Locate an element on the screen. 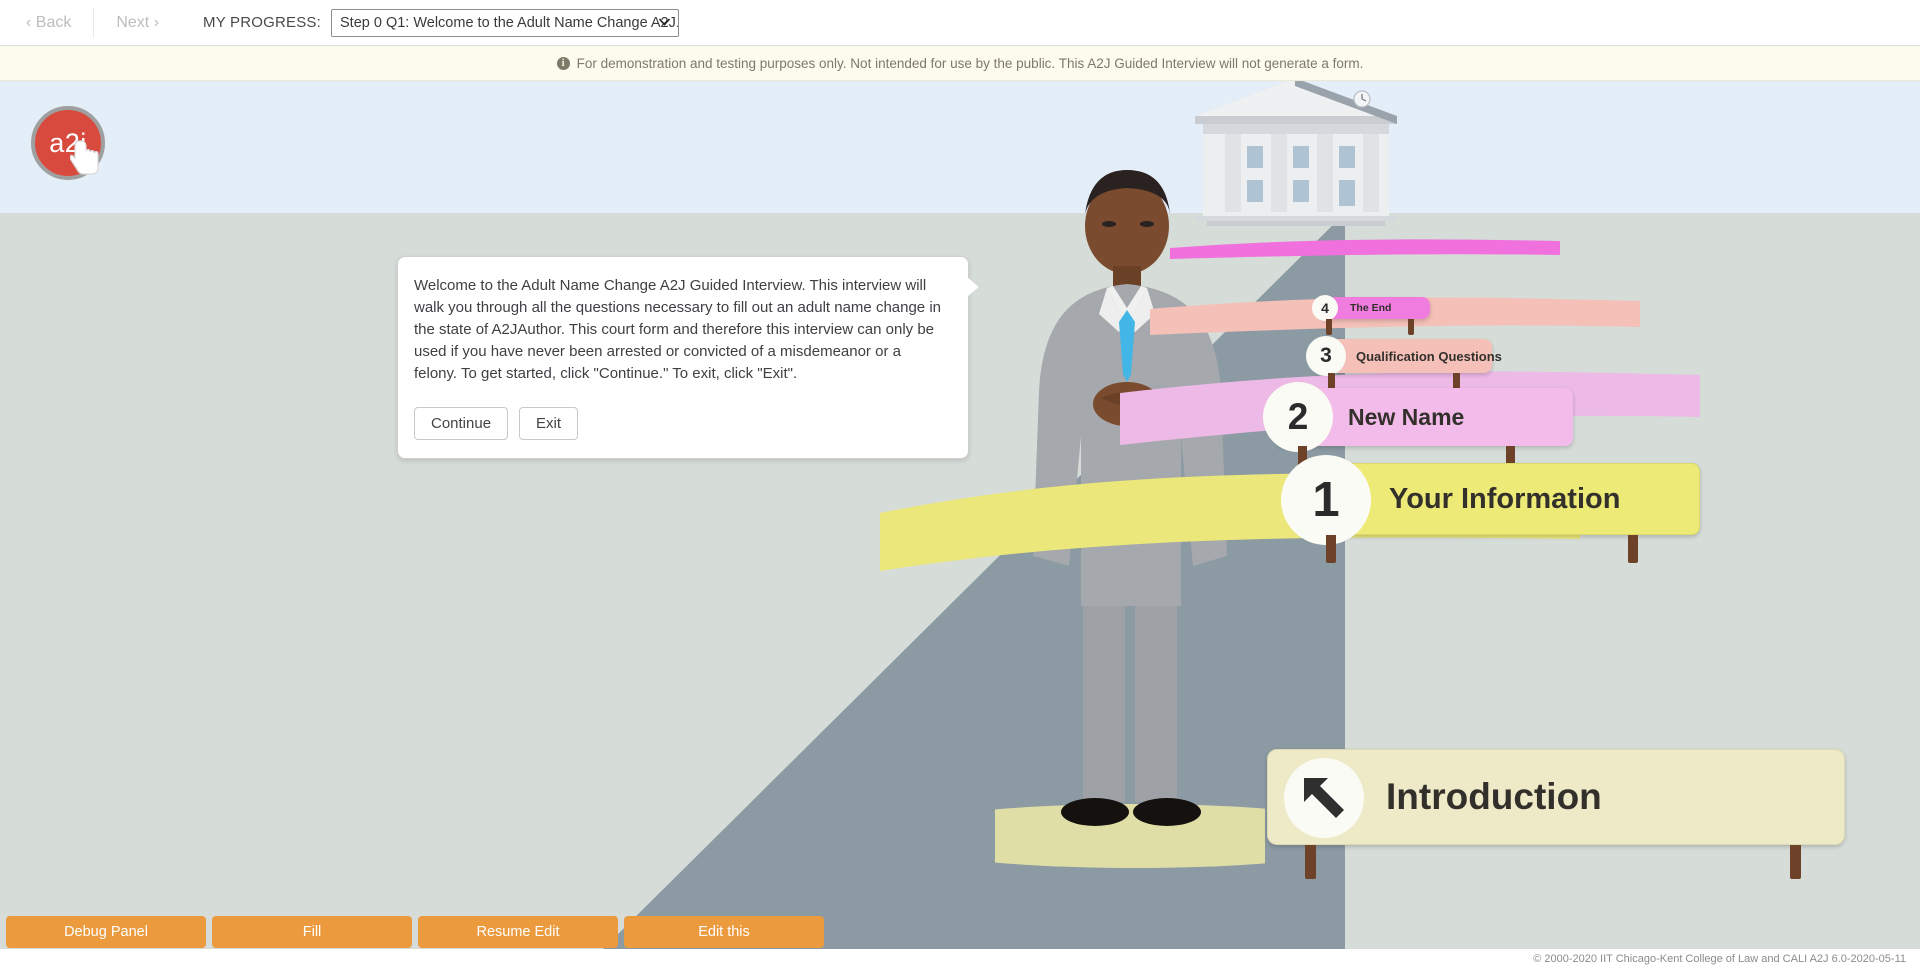 Image resolution: width=1920 pixels, height=969 pixels. resume-edit-button: Resume Edit is located at coordinates (518, 932).